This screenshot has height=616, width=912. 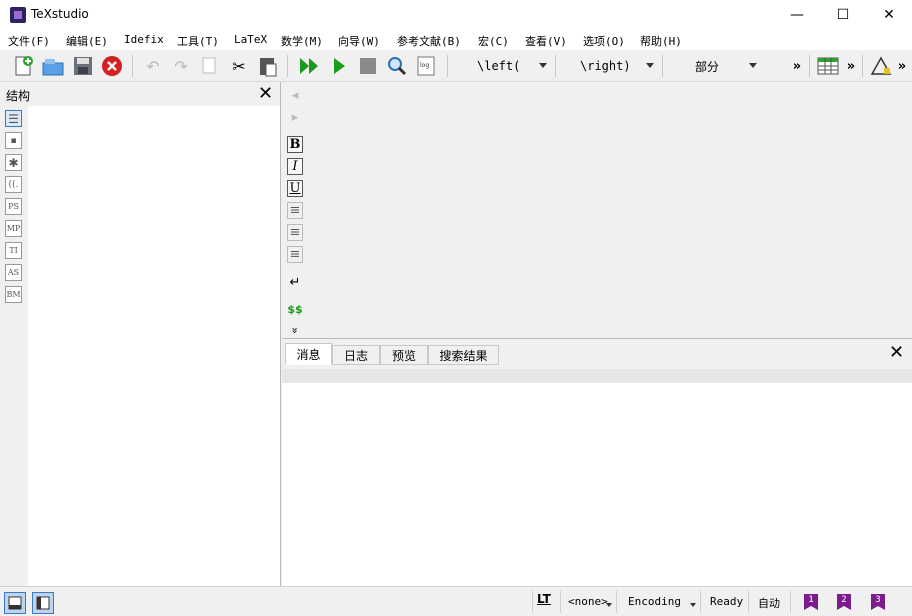 I want to click on view-log-icon: log, so click(x=426, y=66).